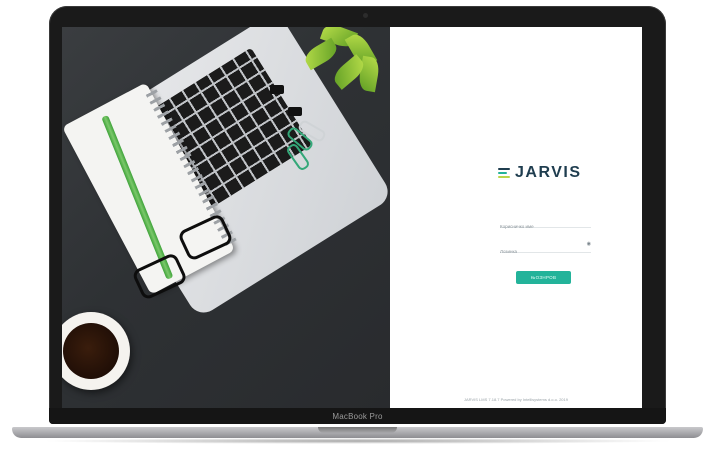 The height and width of the screenshot is (451, 715). I want to click on password-field: ◉, so click(545, 248).